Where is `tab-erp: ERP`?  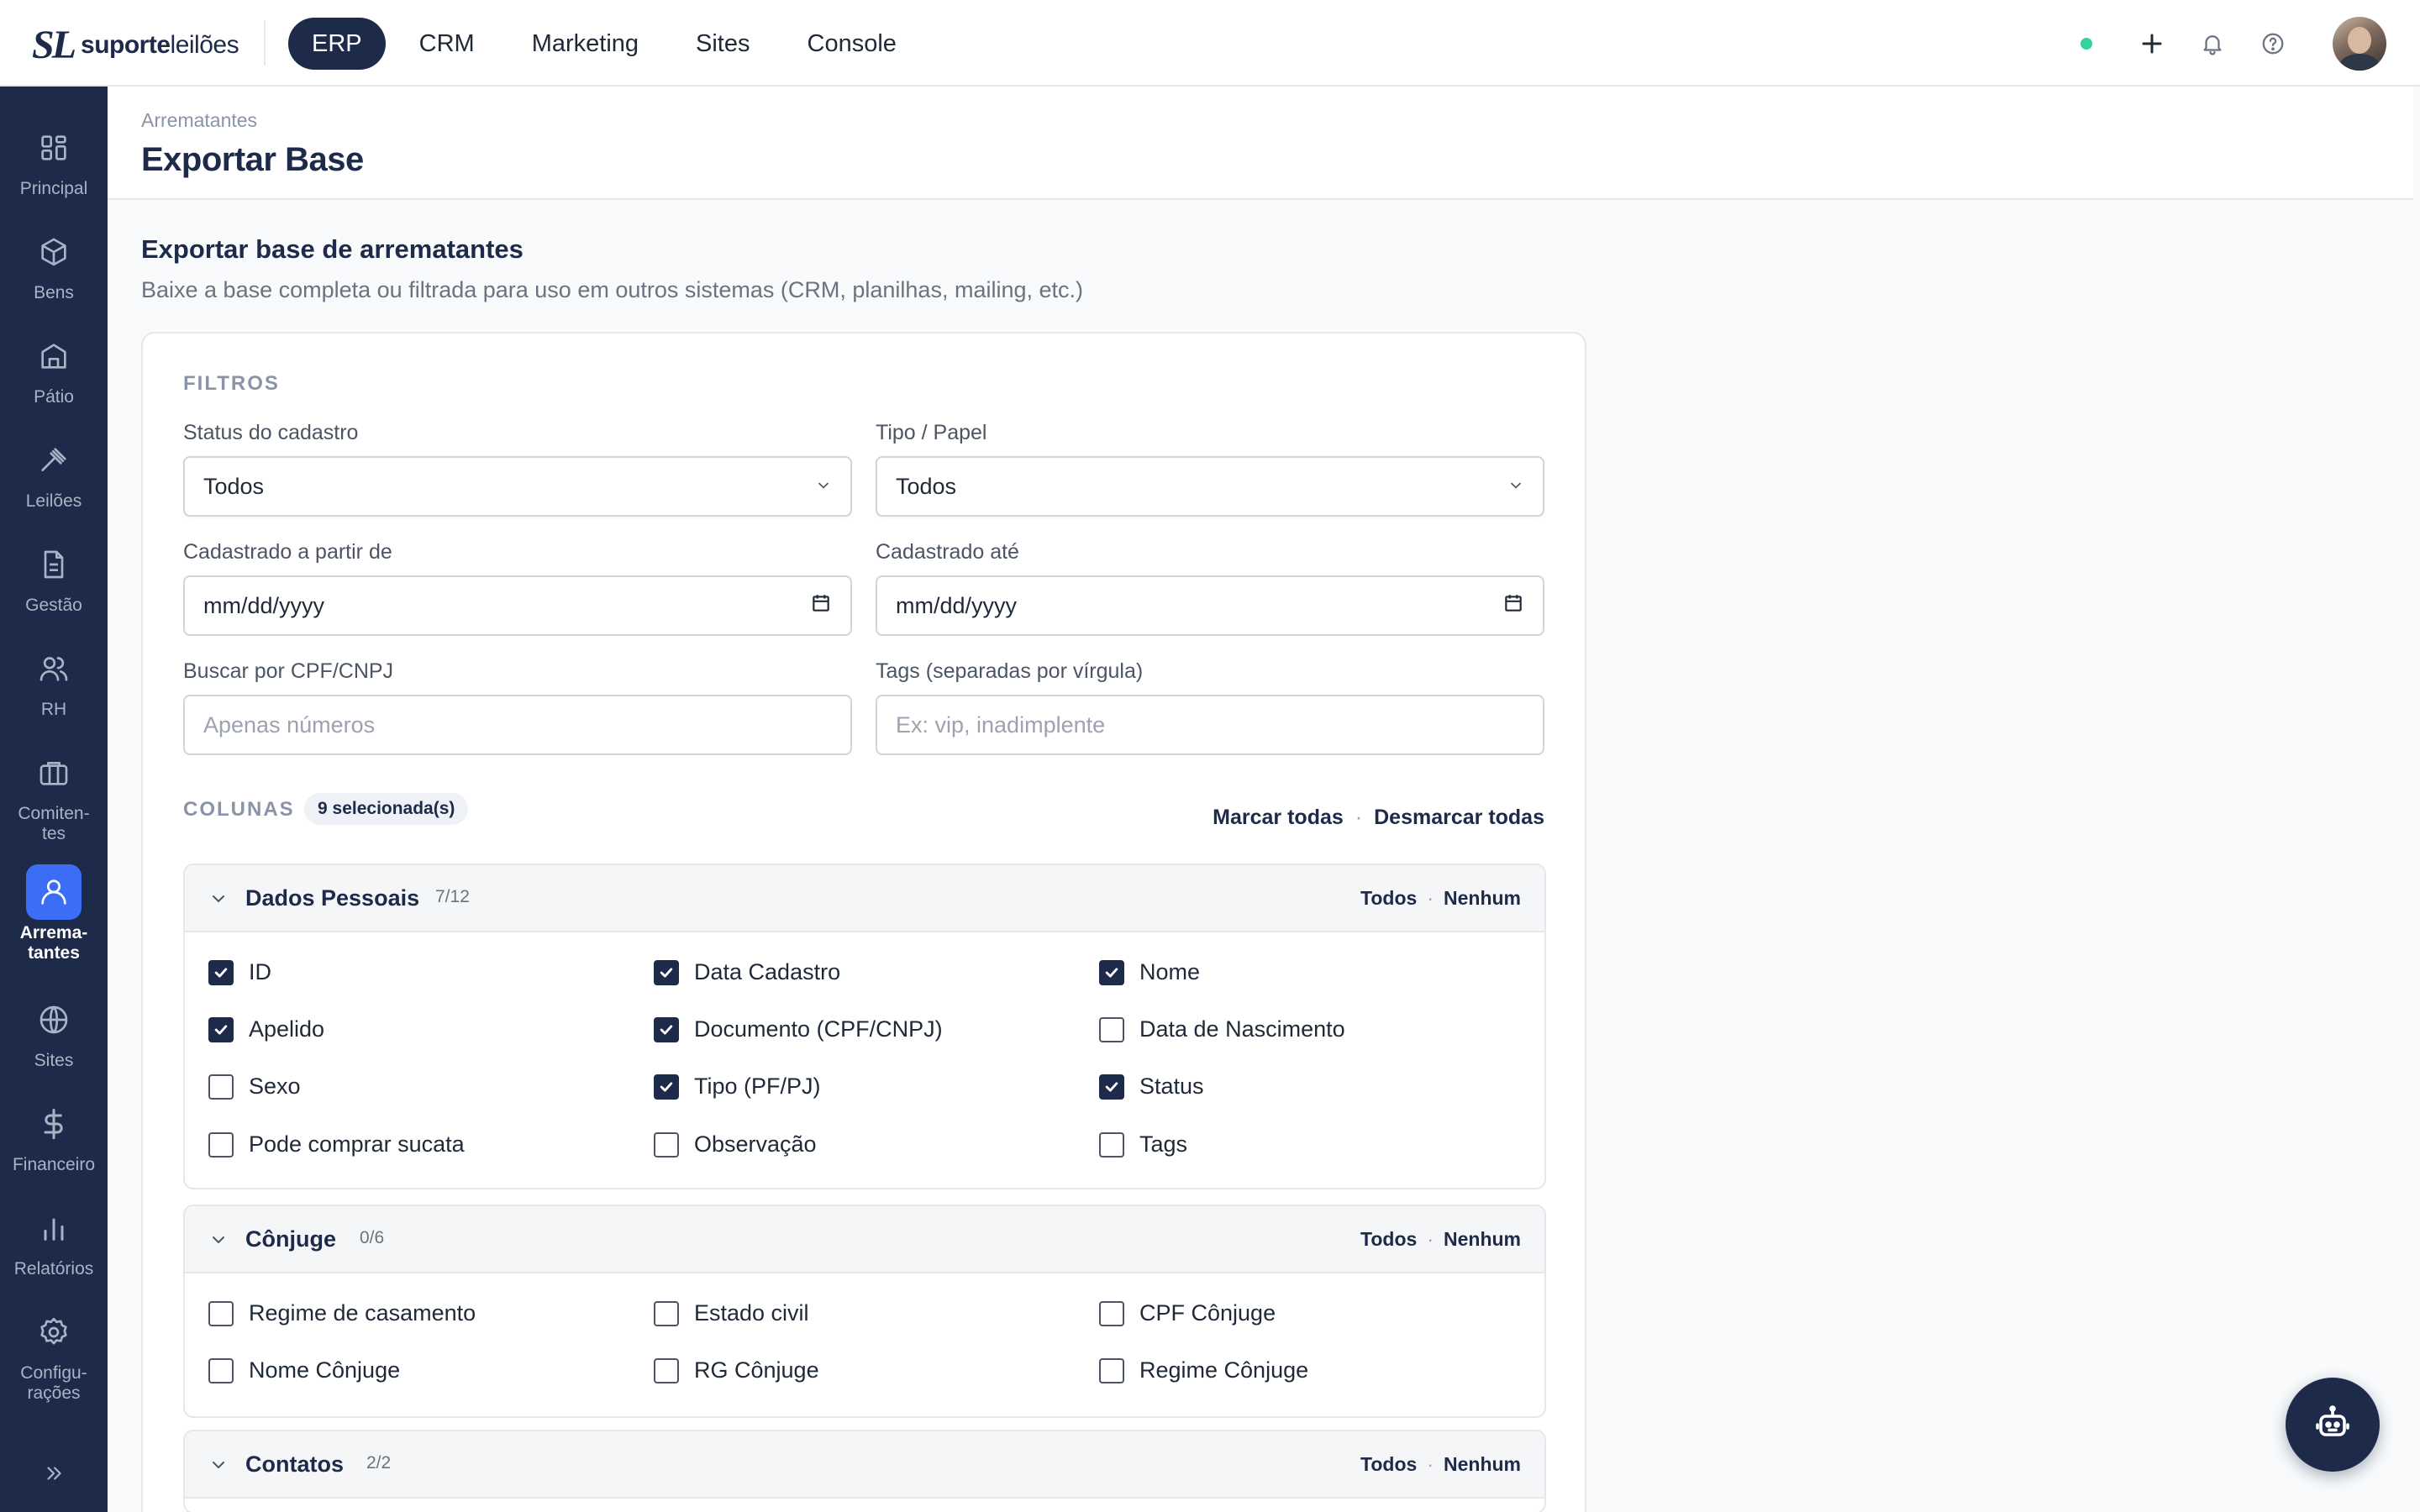
tab-erp: ERP is located at coordinates (337, 44).